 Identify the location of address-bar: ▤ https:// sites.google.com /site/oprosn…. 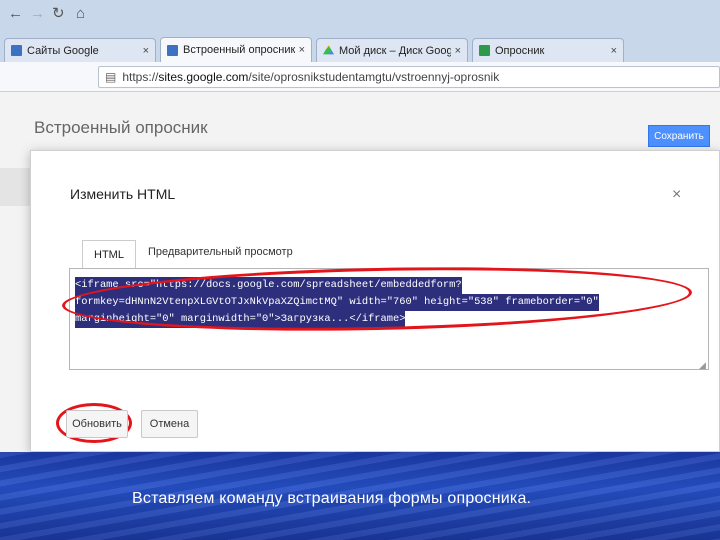
(409, 77).